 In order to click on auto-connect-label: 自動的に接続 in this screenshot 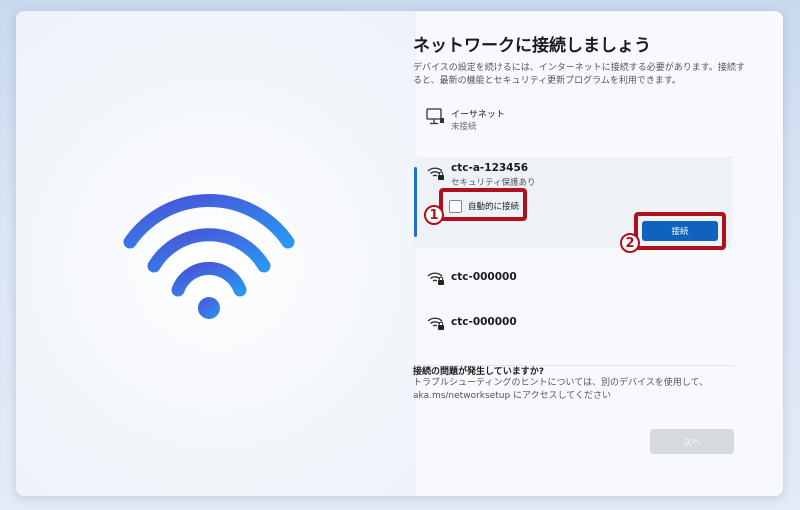, I will do `click(494, 207)`.